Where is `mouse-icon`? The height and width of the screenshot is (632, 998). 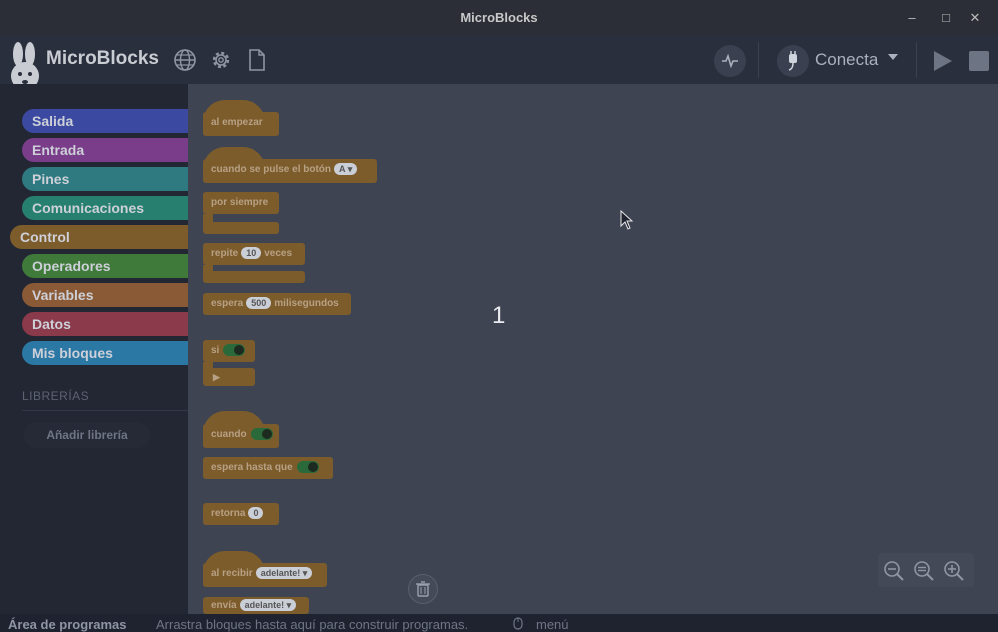
mouse-icon is located at coordinates (518, 623).